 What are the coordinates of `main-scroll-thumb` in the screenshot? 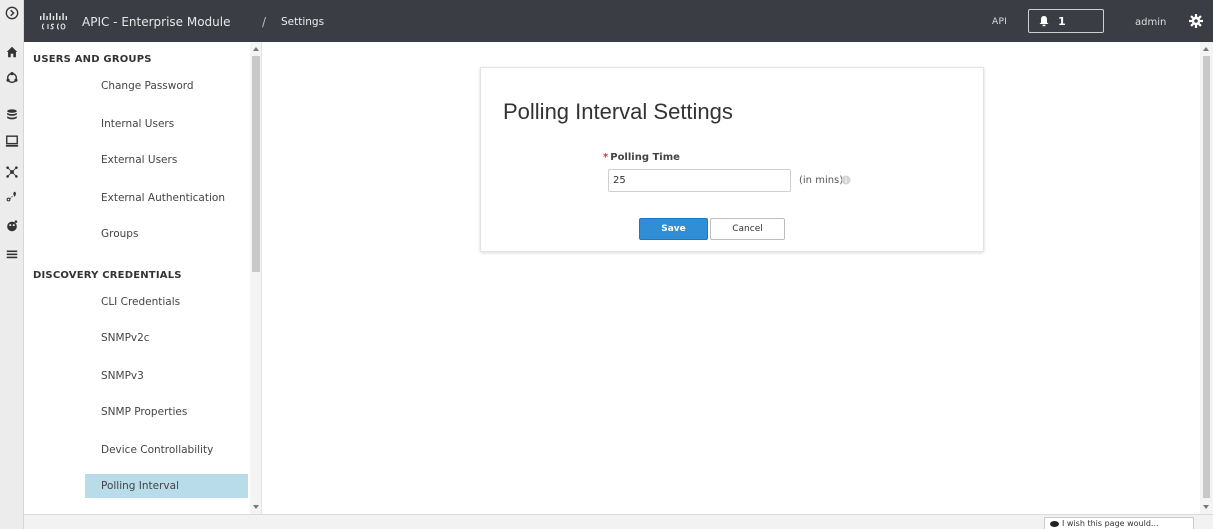 It's located at (1206, 277).